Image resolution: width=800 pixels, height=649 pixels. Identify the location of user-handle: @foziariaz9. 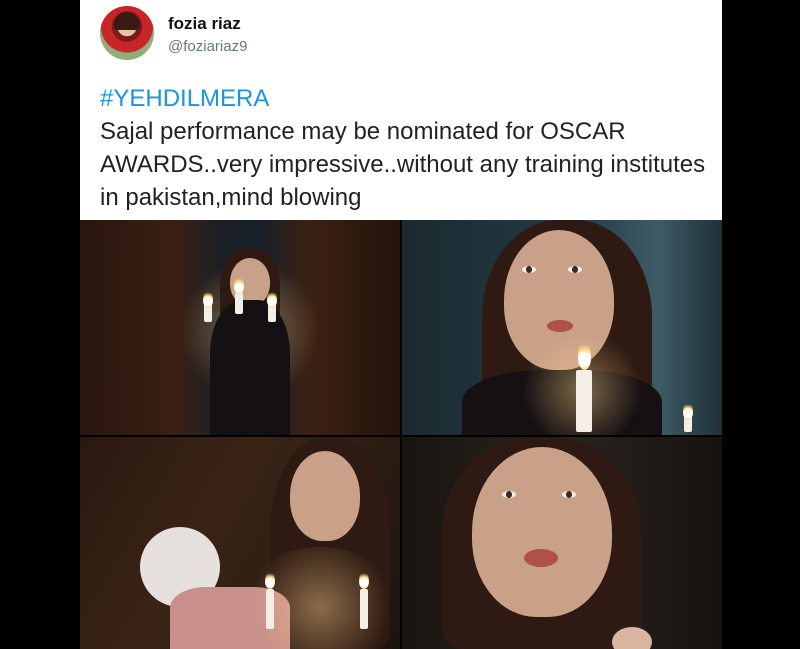
(207, 46).